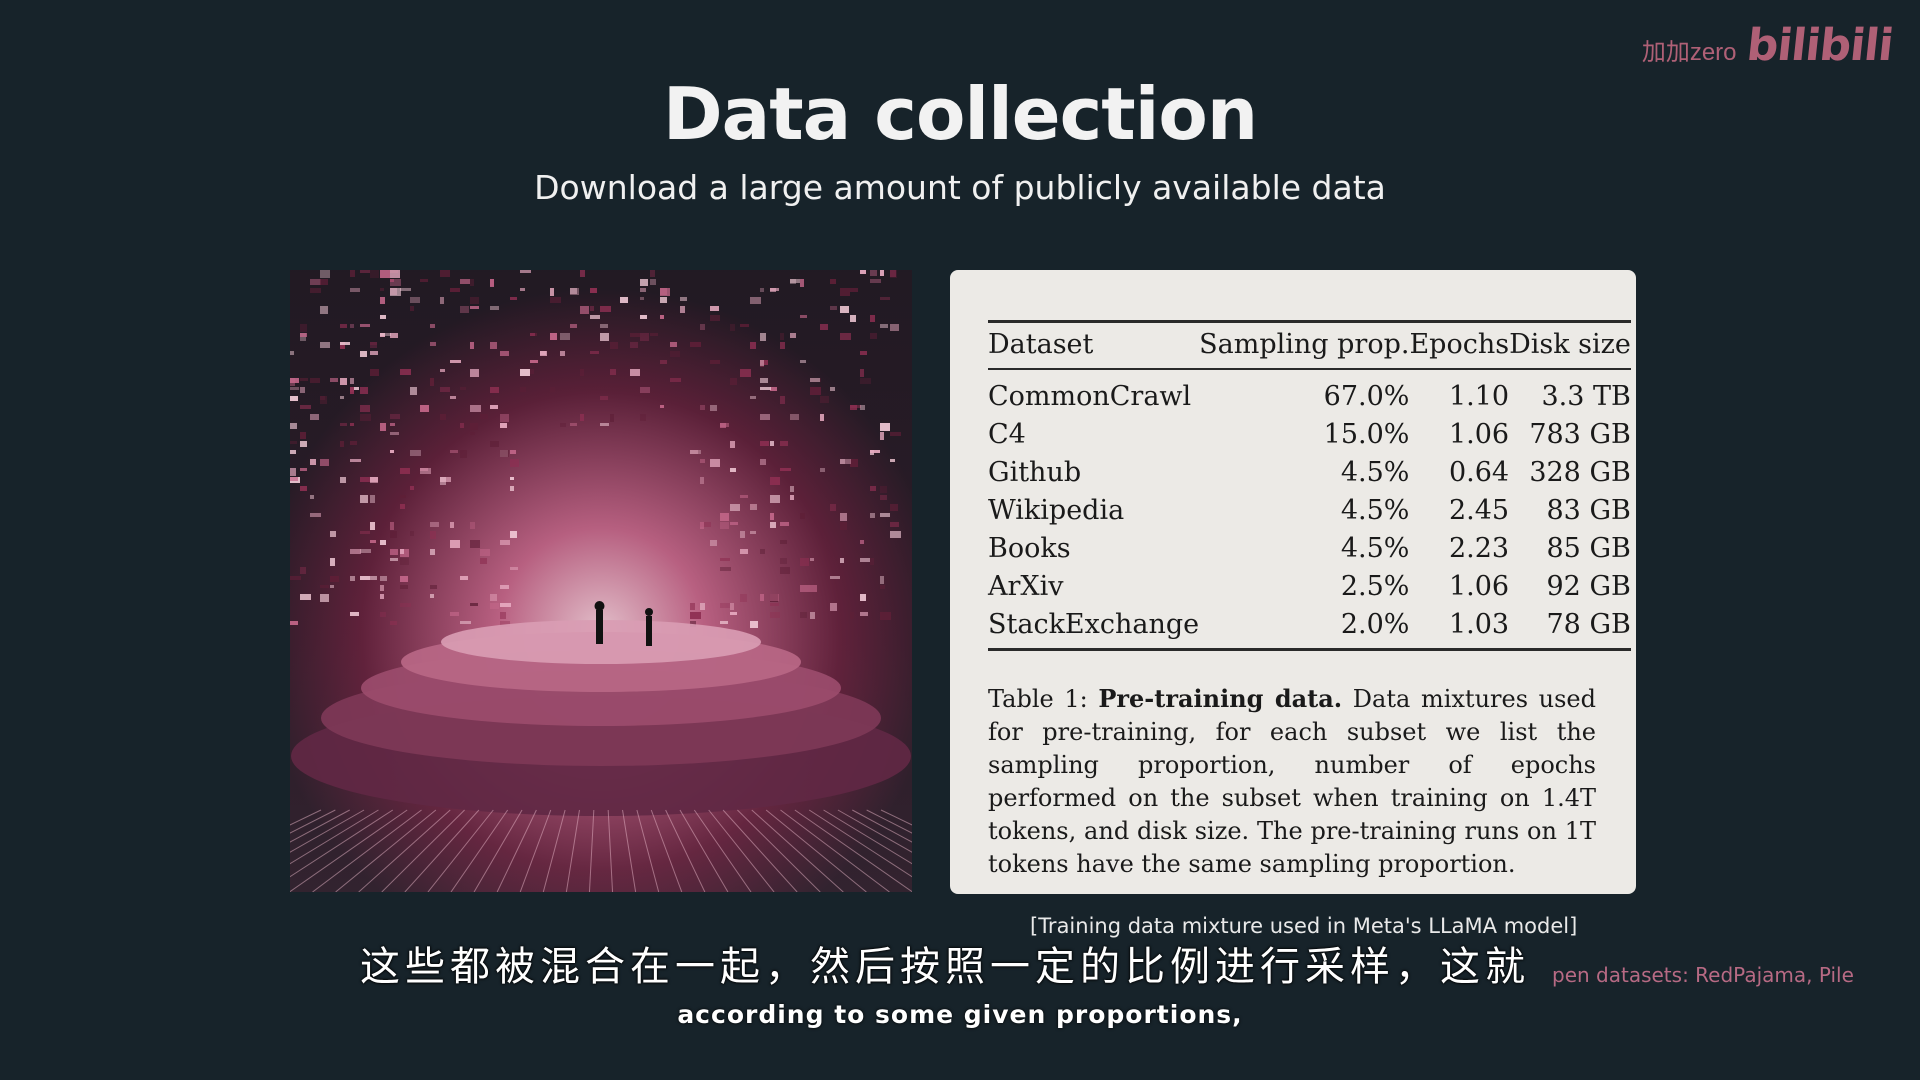  I want to click on bilibili-watermark: 加加zero bilibili, so click(1768, 45).